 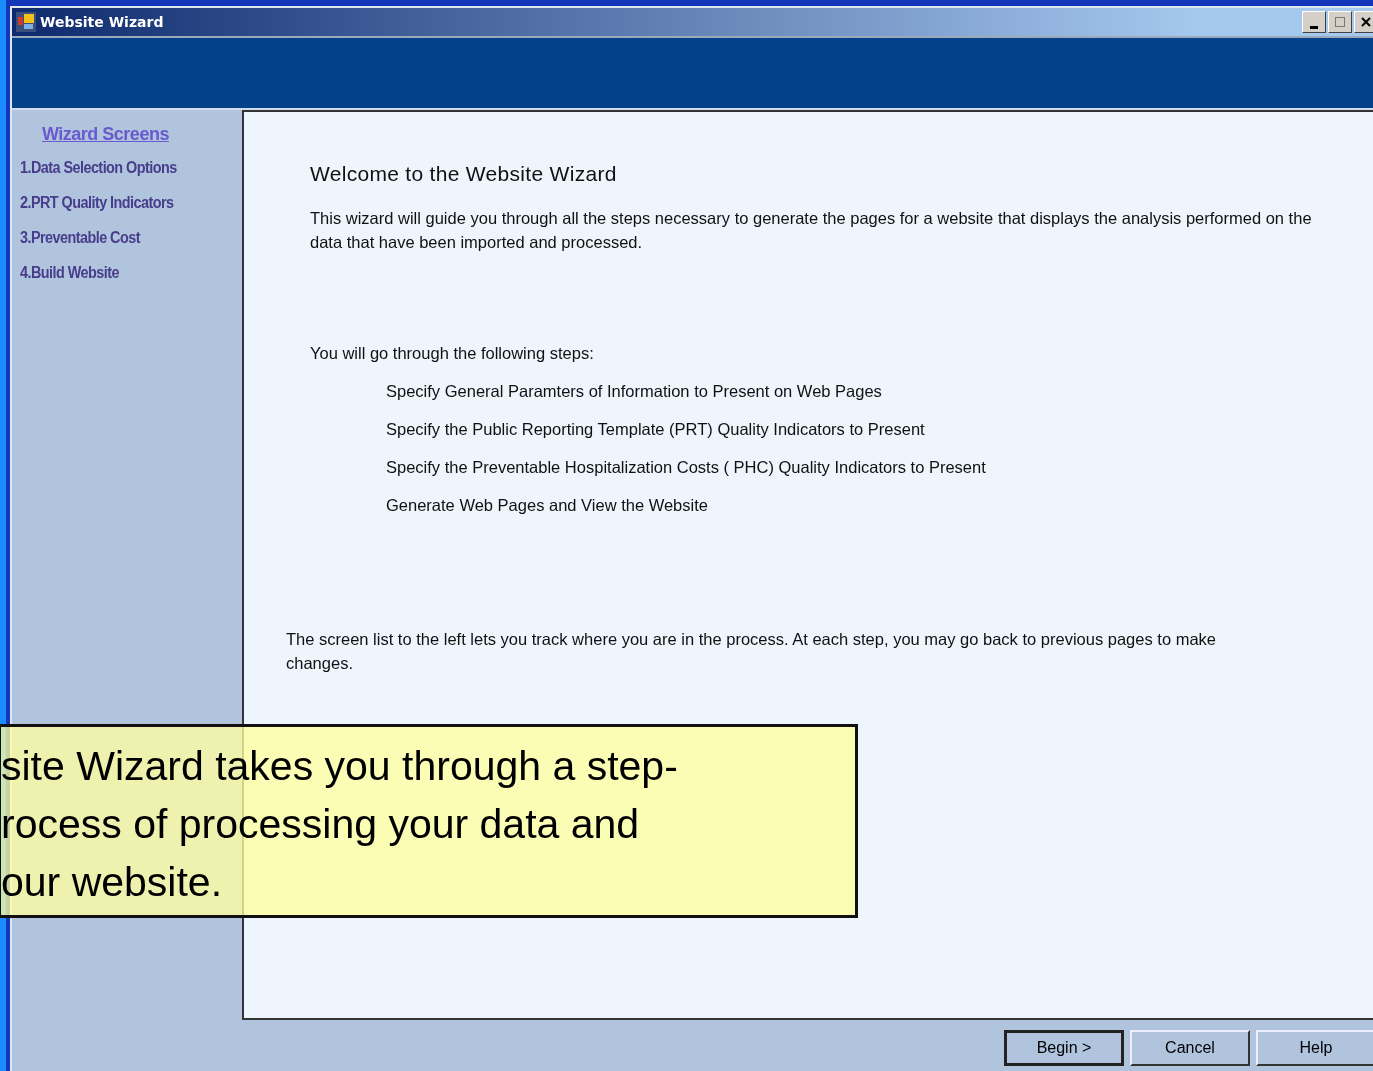 I want to click on app-icon, so click(x=26, y=22).